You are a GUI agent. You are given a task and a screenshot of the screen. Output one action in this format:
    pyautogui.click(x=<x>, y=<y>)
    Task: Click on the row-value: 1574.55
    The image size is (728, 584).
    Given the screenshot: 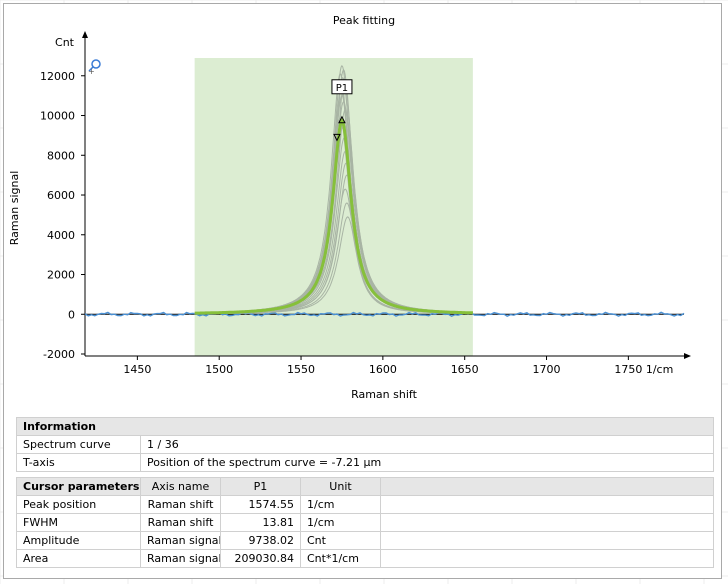 What is the action you would take?
    pyautogui.click(x=260, y=504)
    